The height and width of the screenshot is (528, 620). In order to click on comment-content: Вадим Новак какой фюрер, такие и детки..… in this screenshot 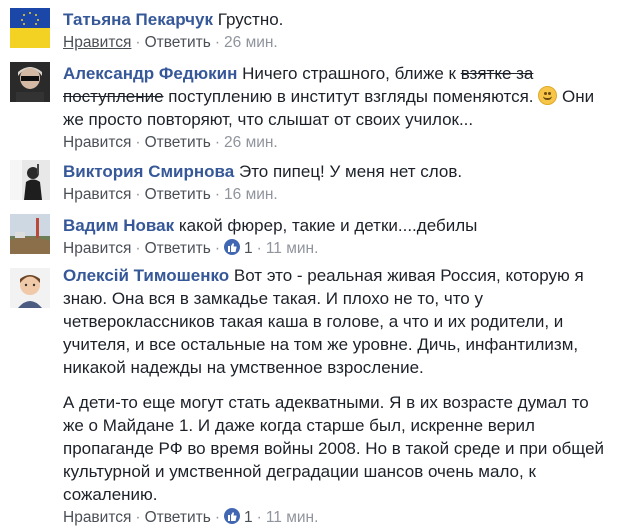, I will do `click(338, 225)`.